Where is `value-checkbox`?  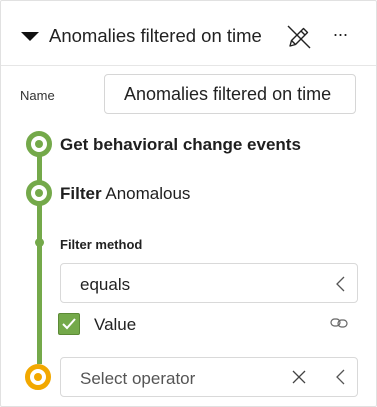
value-checkbox is located at coordinates (69, 324).